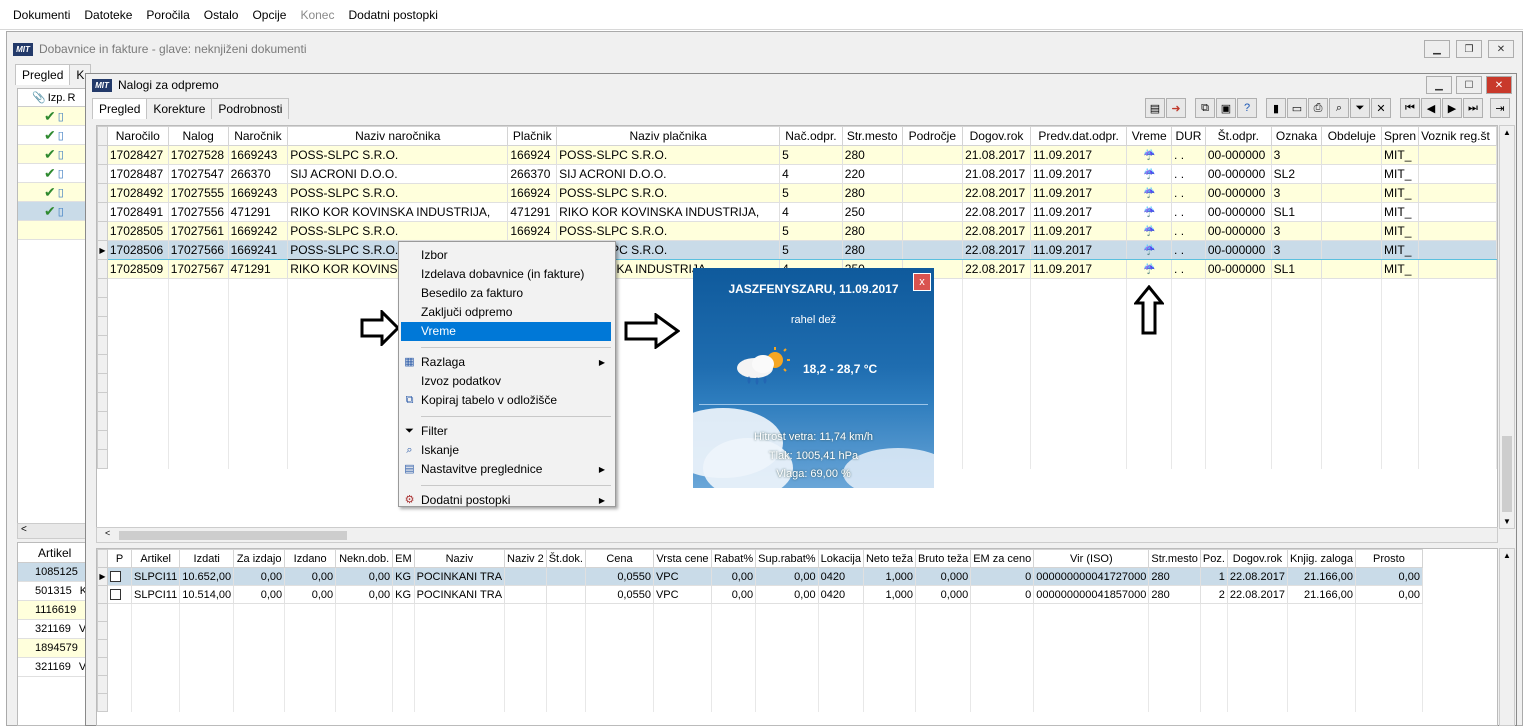  Describe the element at coordinates (682, 558) in the screenshot. I see `col-header: Vrsta cene` at that location.